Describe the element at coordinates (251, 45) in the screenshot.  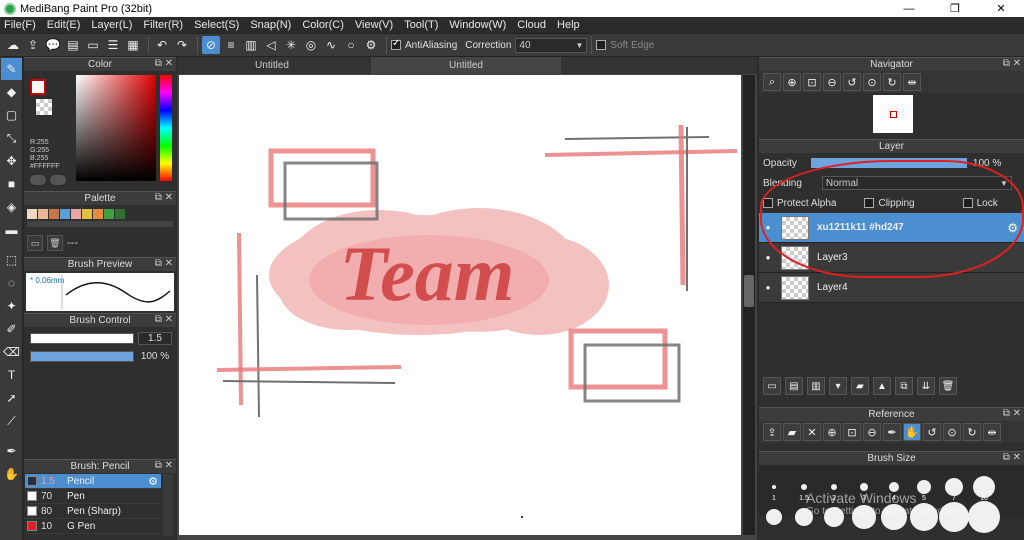
I see `crisscross-snap-icon: ▥` at that location.